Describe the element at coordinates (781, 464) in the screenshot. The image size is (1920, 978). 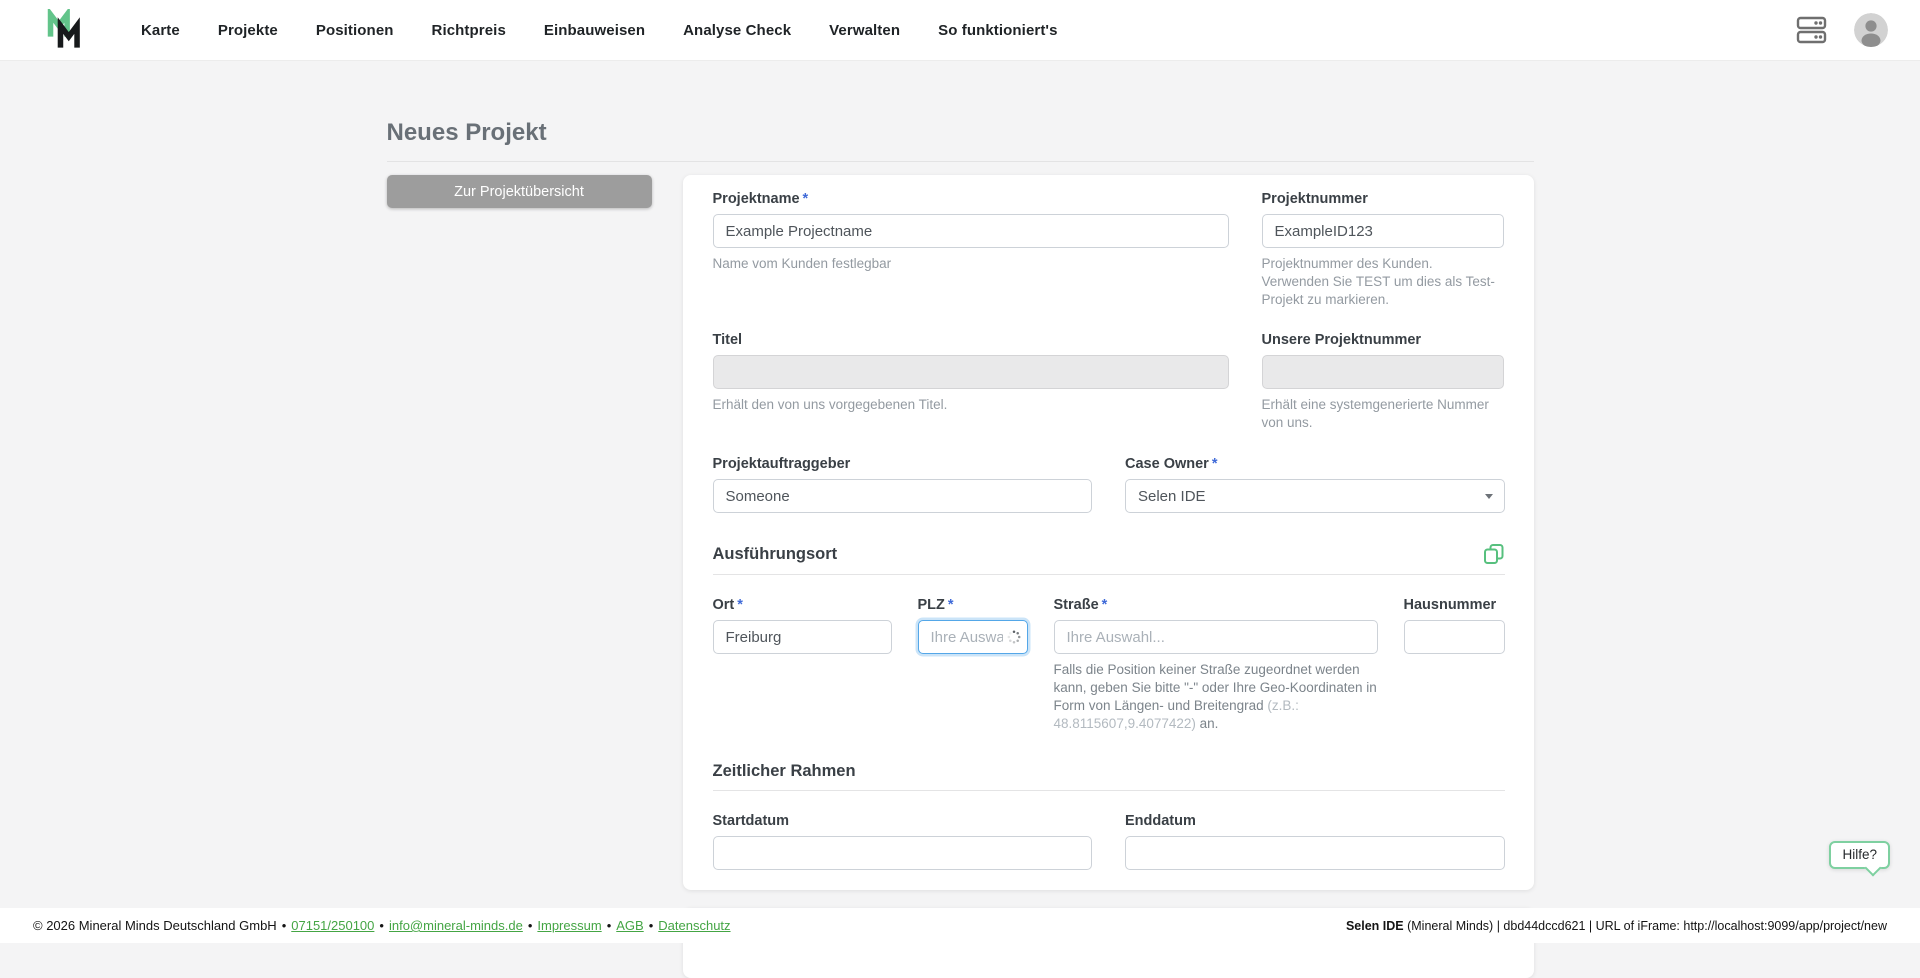
I see `projektauftraggeber-label: Projektauftraggeber` at that location.